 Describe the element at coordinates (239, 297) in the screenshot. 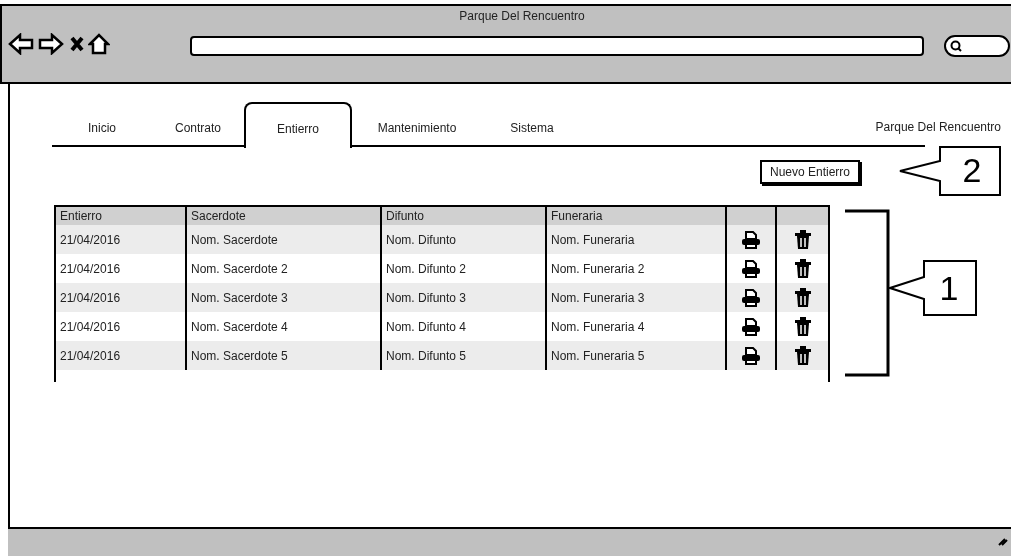

I see `table-cell: Nom. Sacerdote 3` at that location.